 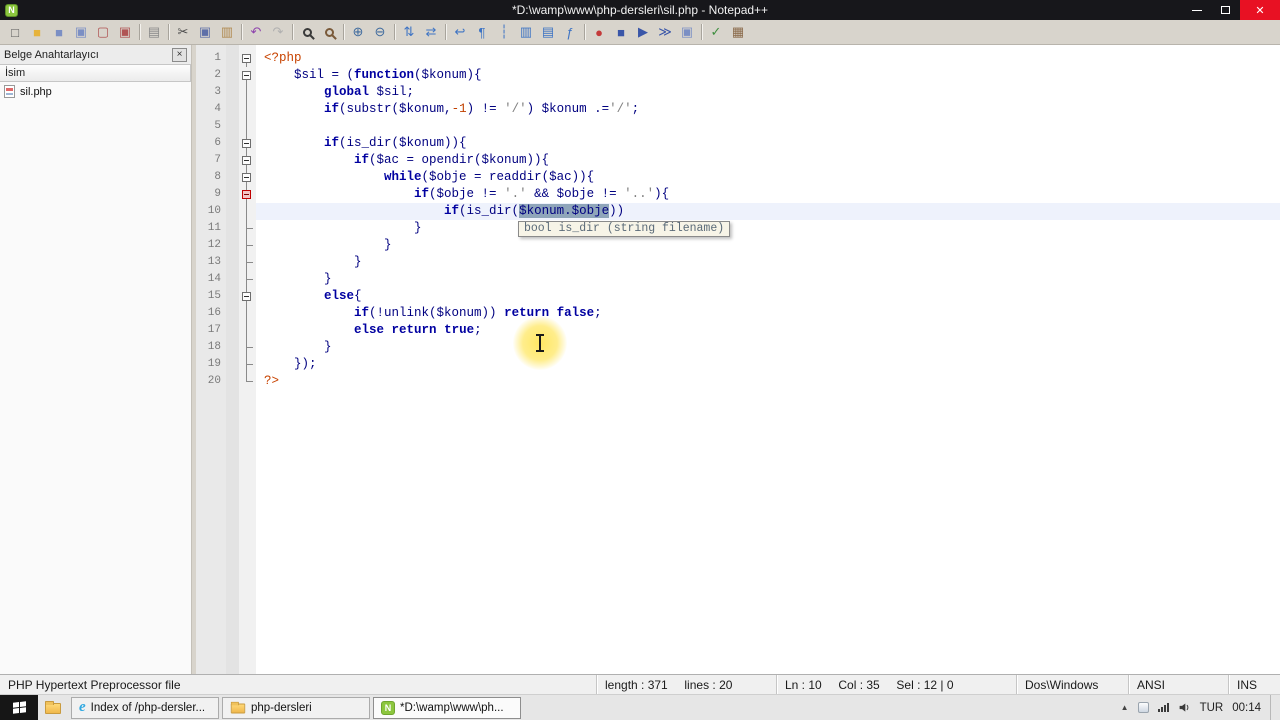 I want to click on line-number: 4, so click(x=211, y=109).